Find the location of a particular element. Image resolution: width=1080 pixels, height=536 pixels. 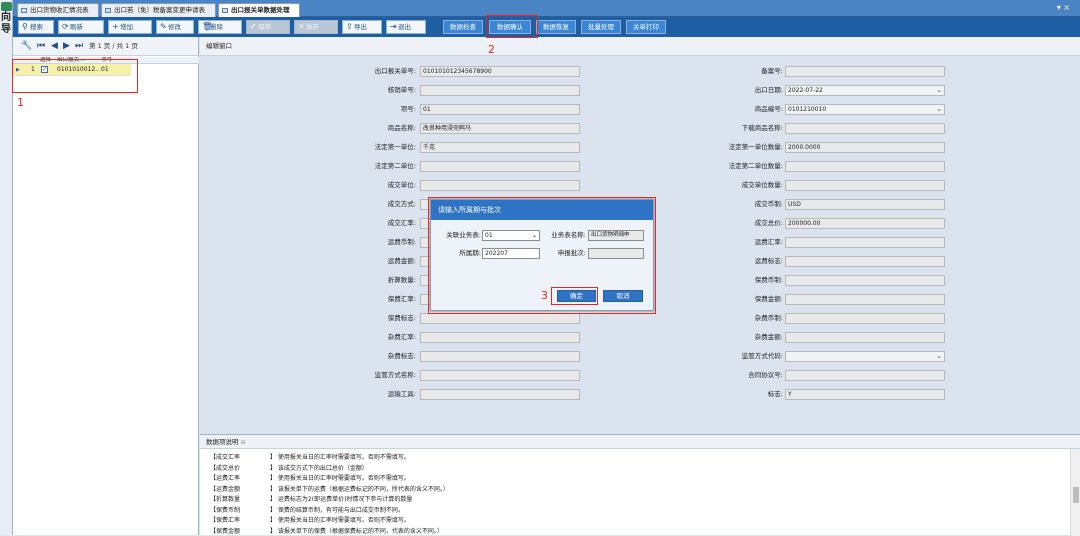

batch-process-button: 批量处理 is located at coordinates (601, 27).